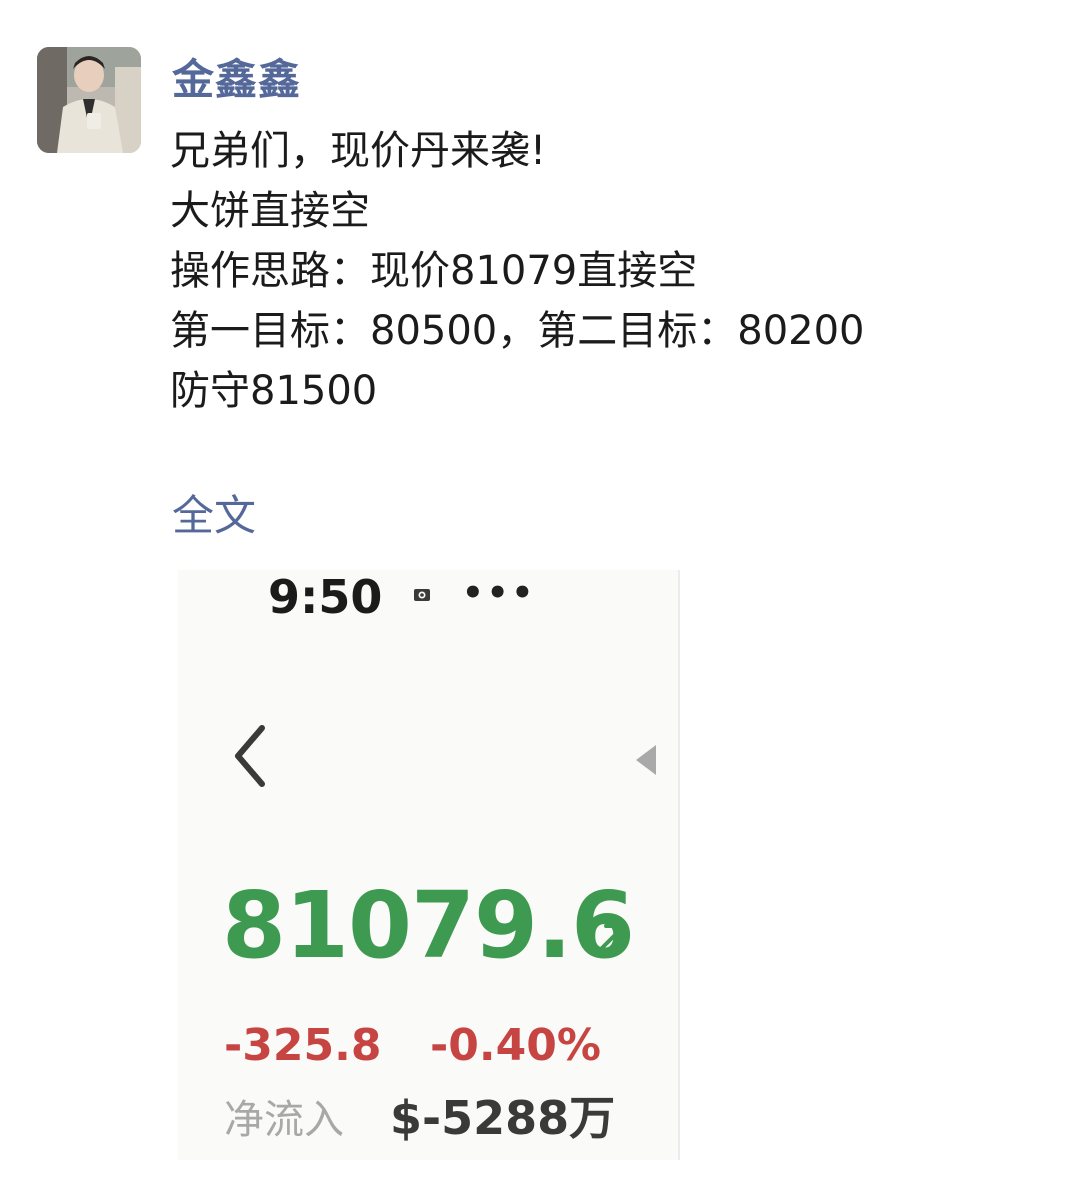 Image resolution: width=1080 pixels, height=1182 pixels. Describe the element at coordinates (515, 1045) in the screenshot. I see `price-change-percent: -0.40%` at that location.